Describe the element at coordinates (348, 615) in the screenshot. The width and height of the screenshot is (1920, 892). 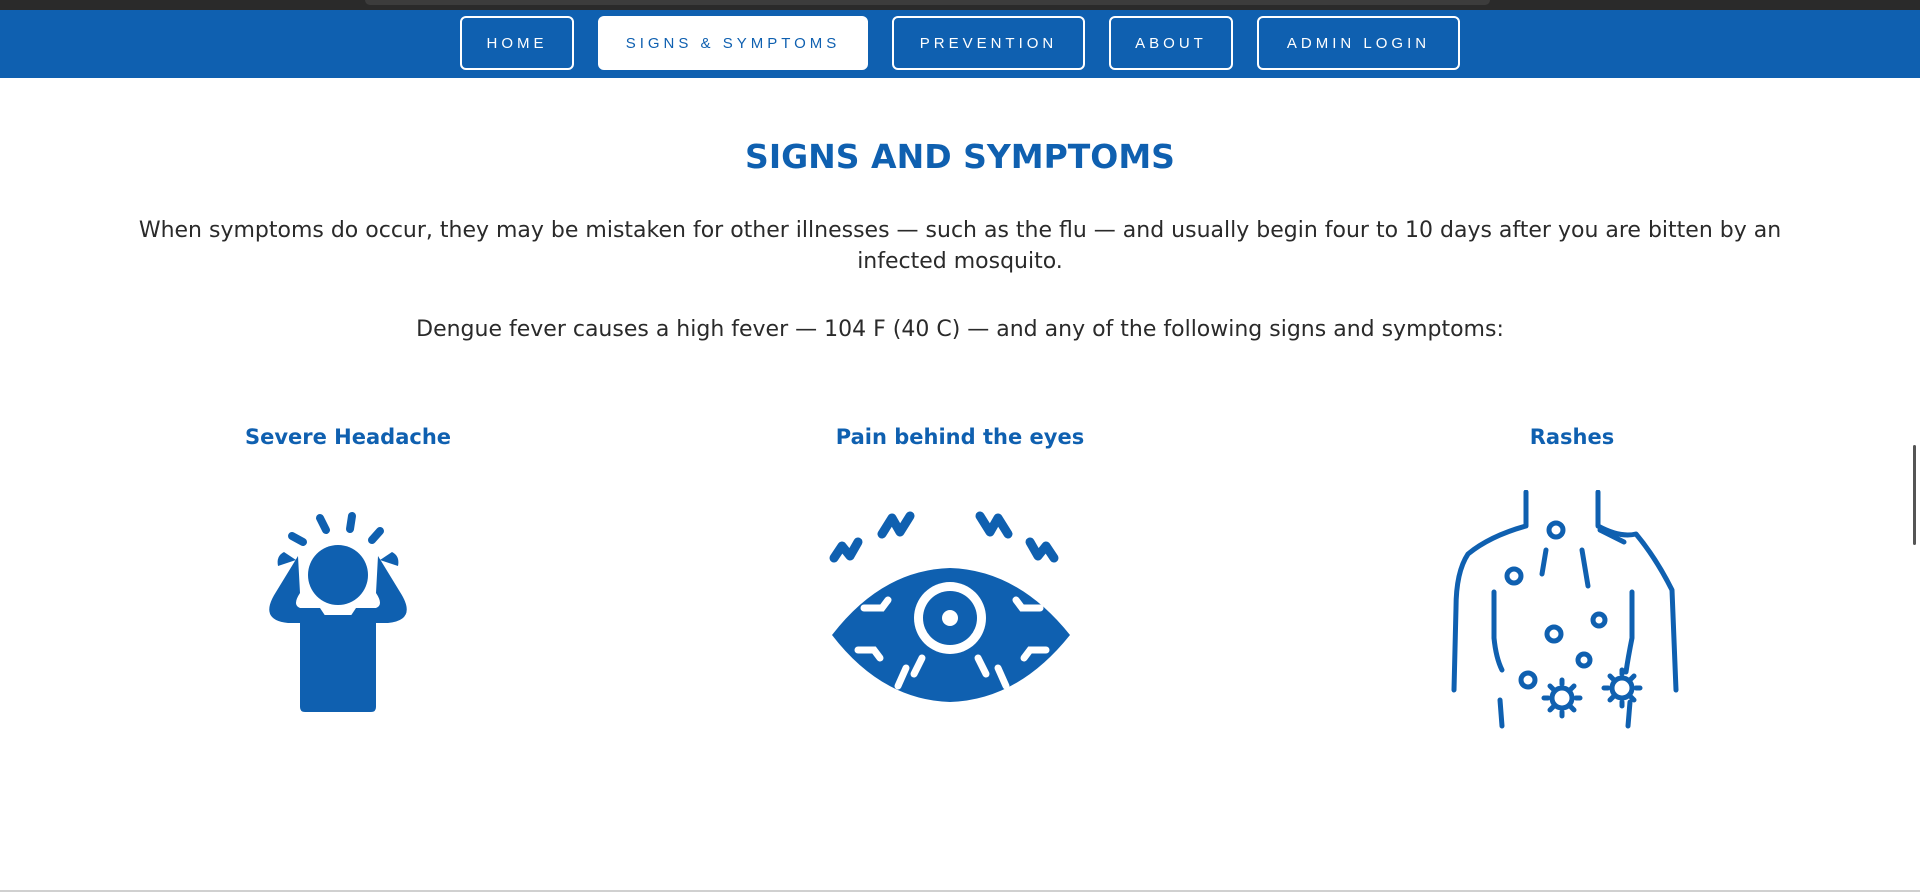
I see `headache-icon` at that location.